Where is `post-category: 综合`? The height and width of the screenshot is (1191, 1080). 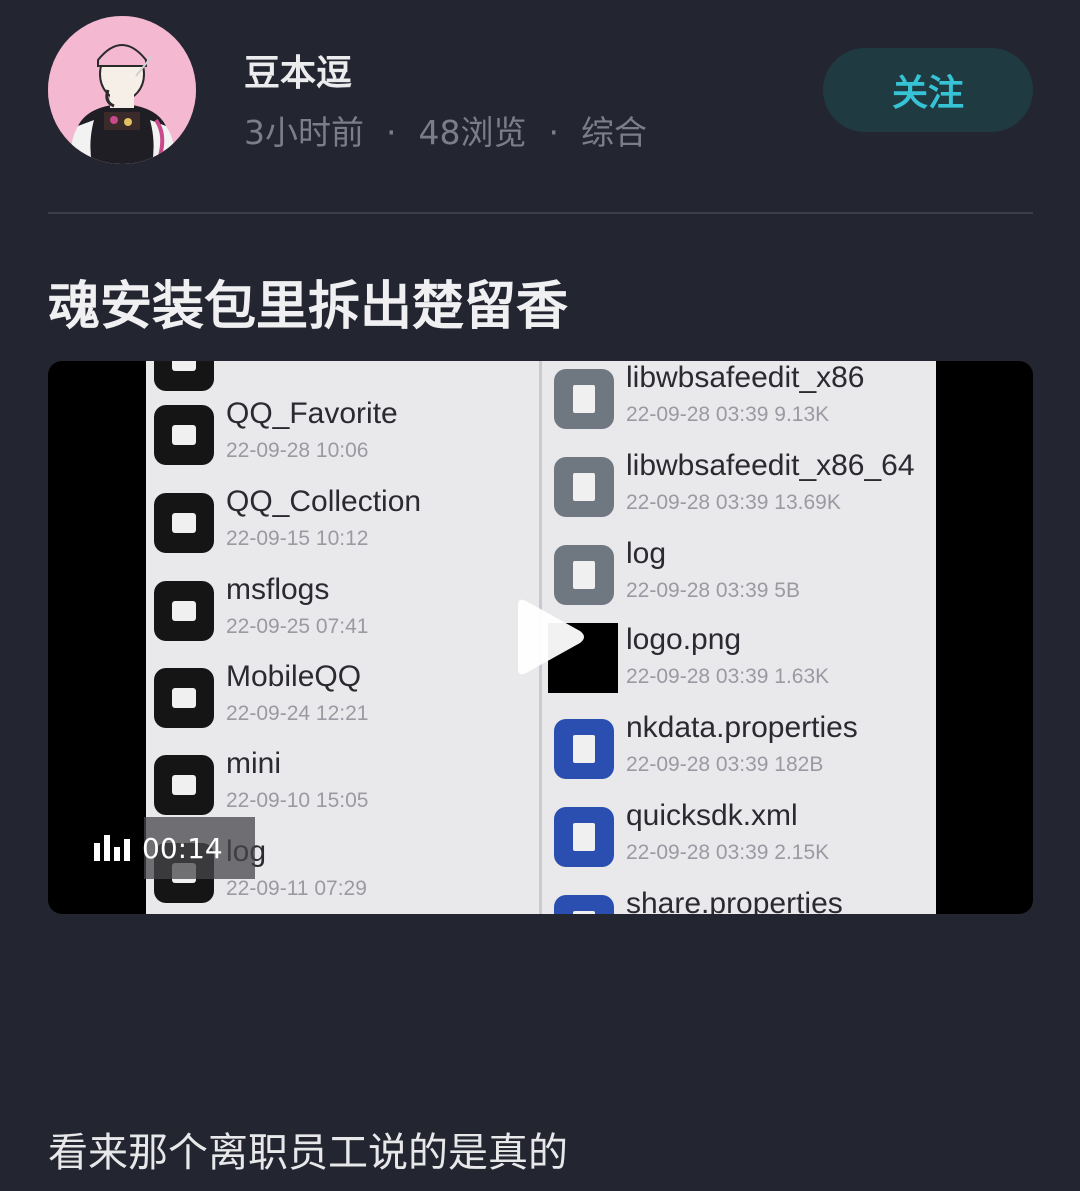 post-category: 综合 is located at coordinates (614, 132).